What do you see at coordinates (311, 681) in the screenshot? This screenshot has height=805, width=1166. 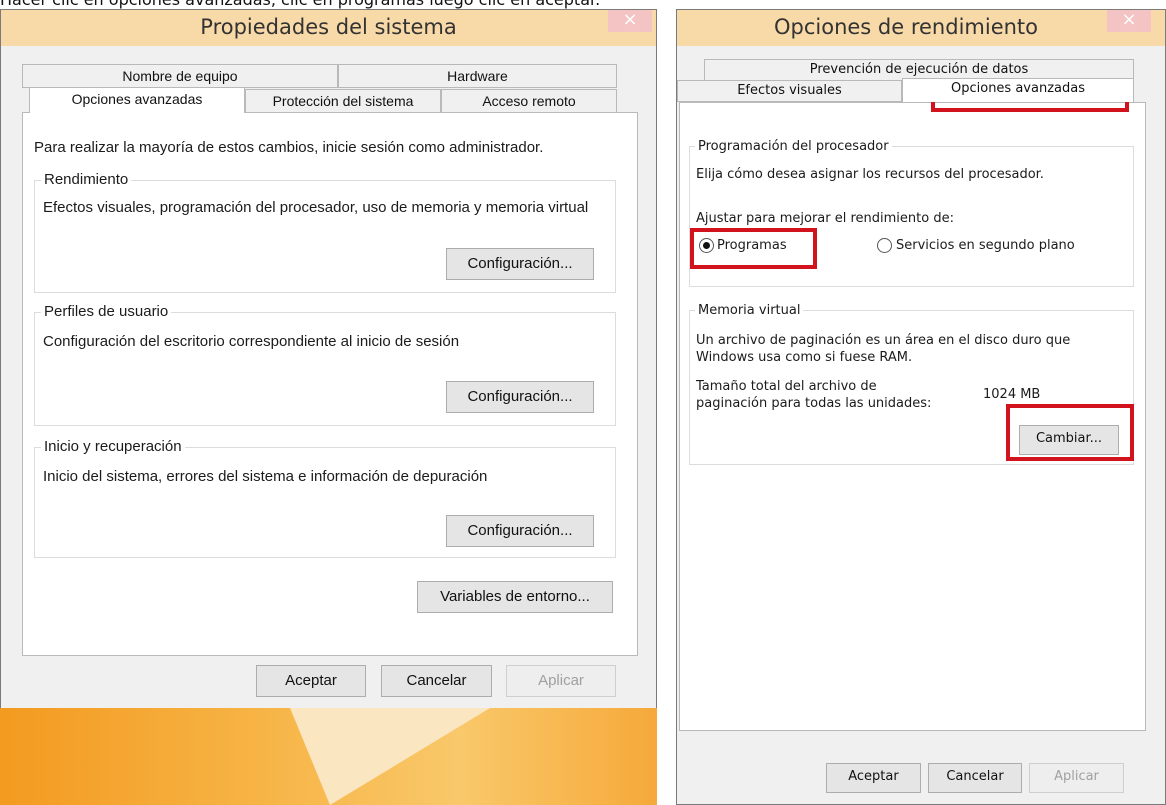 I see `ok-button: Aceptar` at bounding box center [311, 681].